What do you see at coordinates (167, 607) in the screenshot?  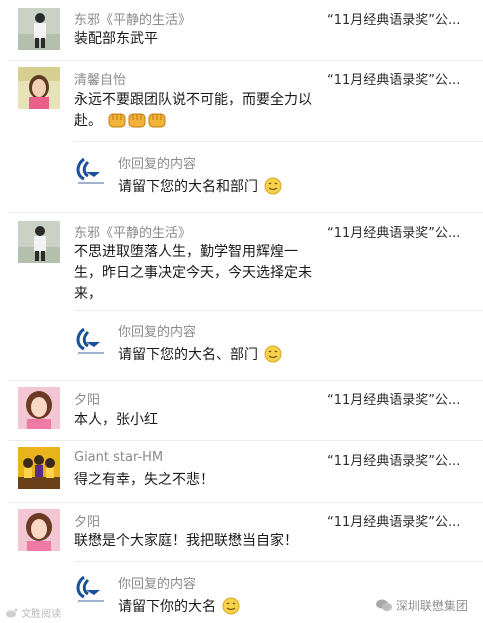 I see `reply-text-content: 请留下你的大名` at bounding box center [167, 607].